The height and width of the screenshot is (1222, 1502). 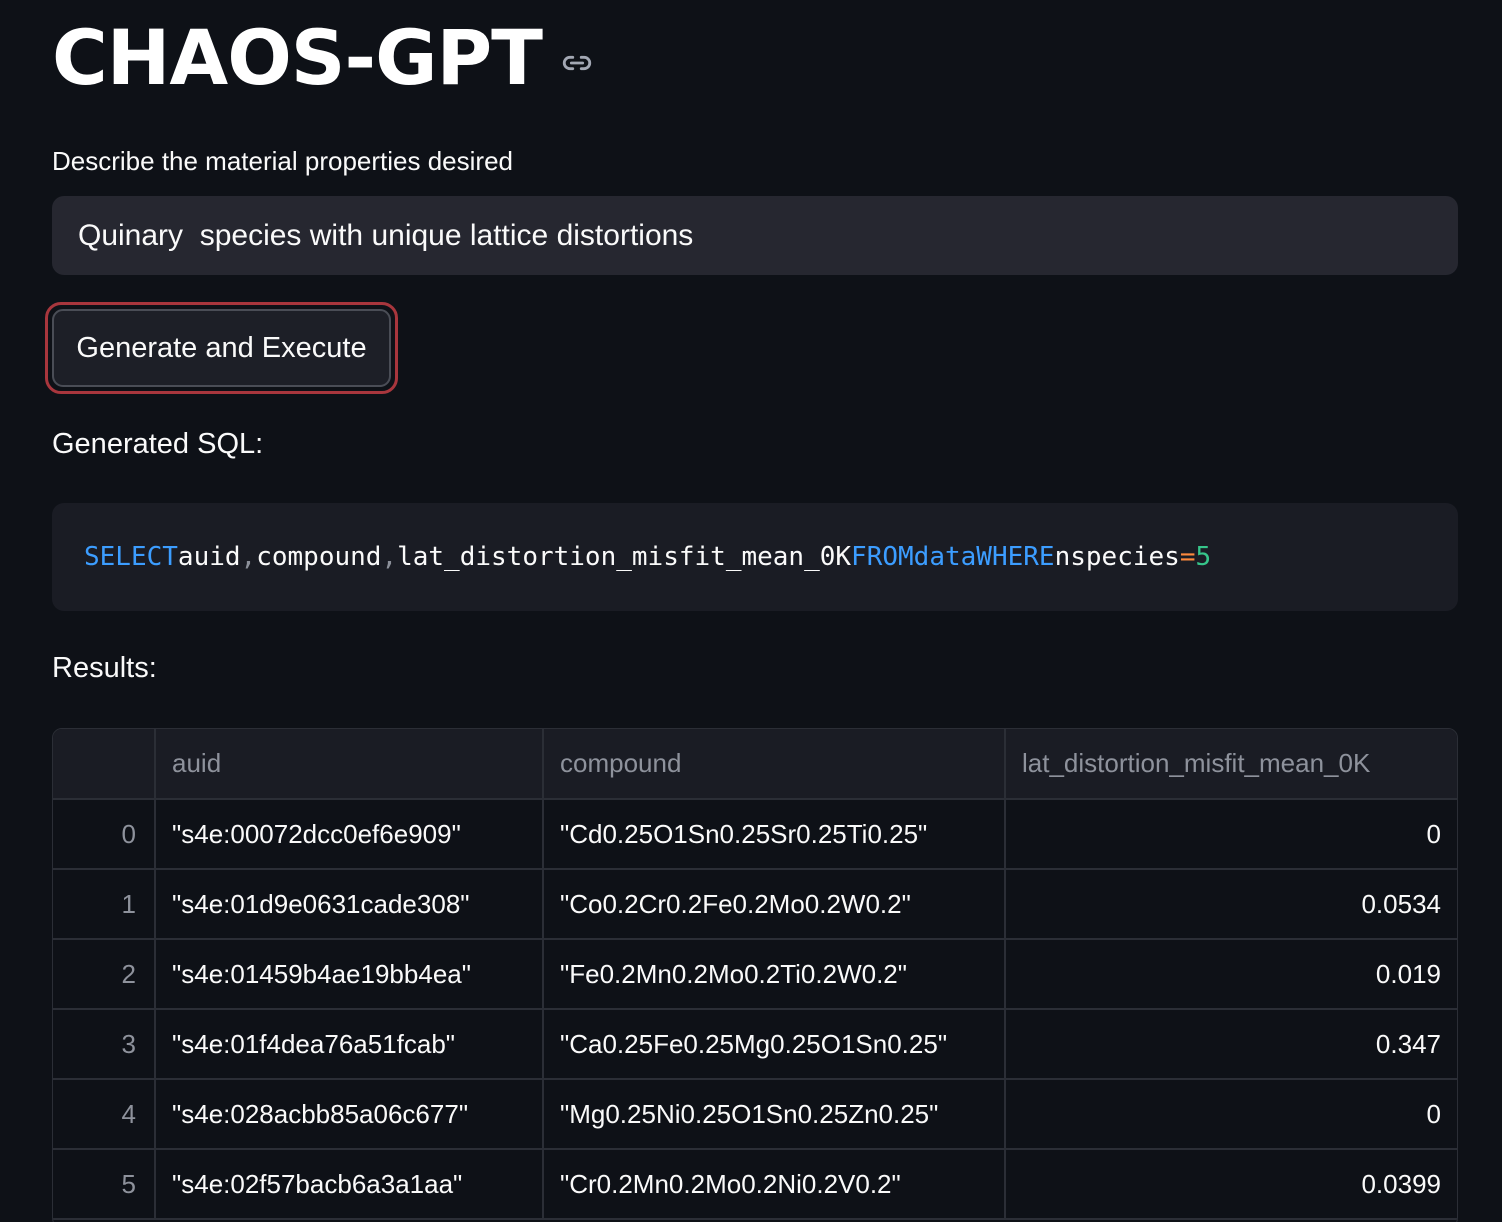 What do you see at coordinates (104, 834) in the screenshot?
I see `row-index: 0` at bounding box center [104, 834].